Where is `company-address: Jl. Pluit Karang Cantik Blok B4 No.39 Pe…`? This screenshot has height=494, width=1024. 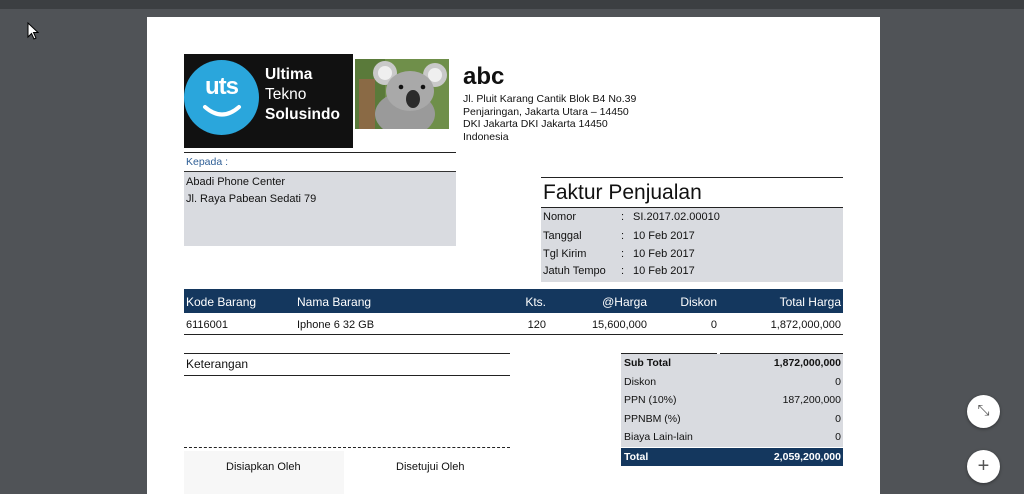
company-address: Jl. Pluit Karang Cantik Blok B4 No.39 Pe… is located at coordinates (549, 118).